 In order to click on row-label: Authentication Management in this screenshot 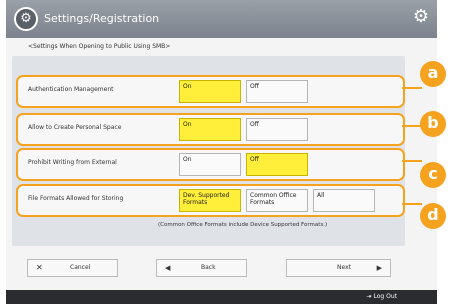, I will do `click(71, 89)`.